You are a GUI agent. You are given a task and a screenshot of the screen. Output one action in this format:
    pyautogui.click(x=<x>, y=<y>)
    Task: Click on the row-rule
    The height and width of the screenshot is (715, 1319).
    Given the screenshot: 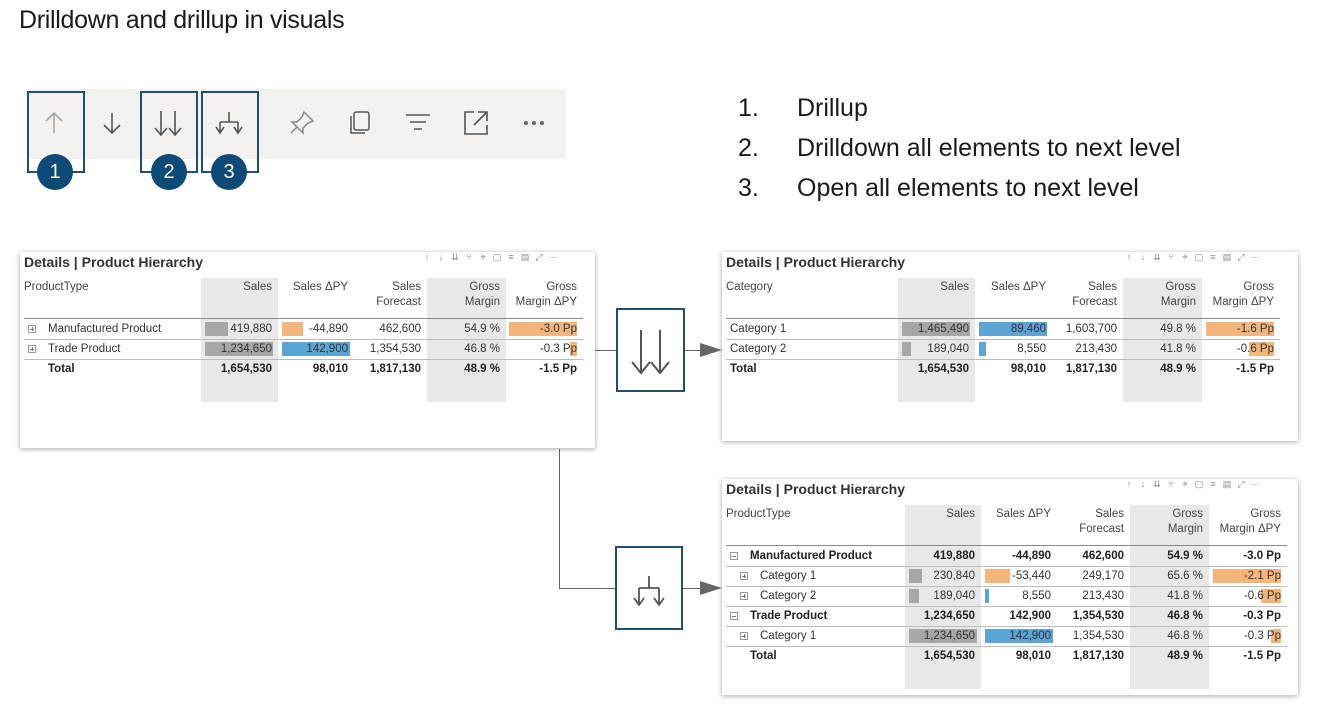 What is the action you would take?
    pyautogui.click(x=1003, y=359)
    